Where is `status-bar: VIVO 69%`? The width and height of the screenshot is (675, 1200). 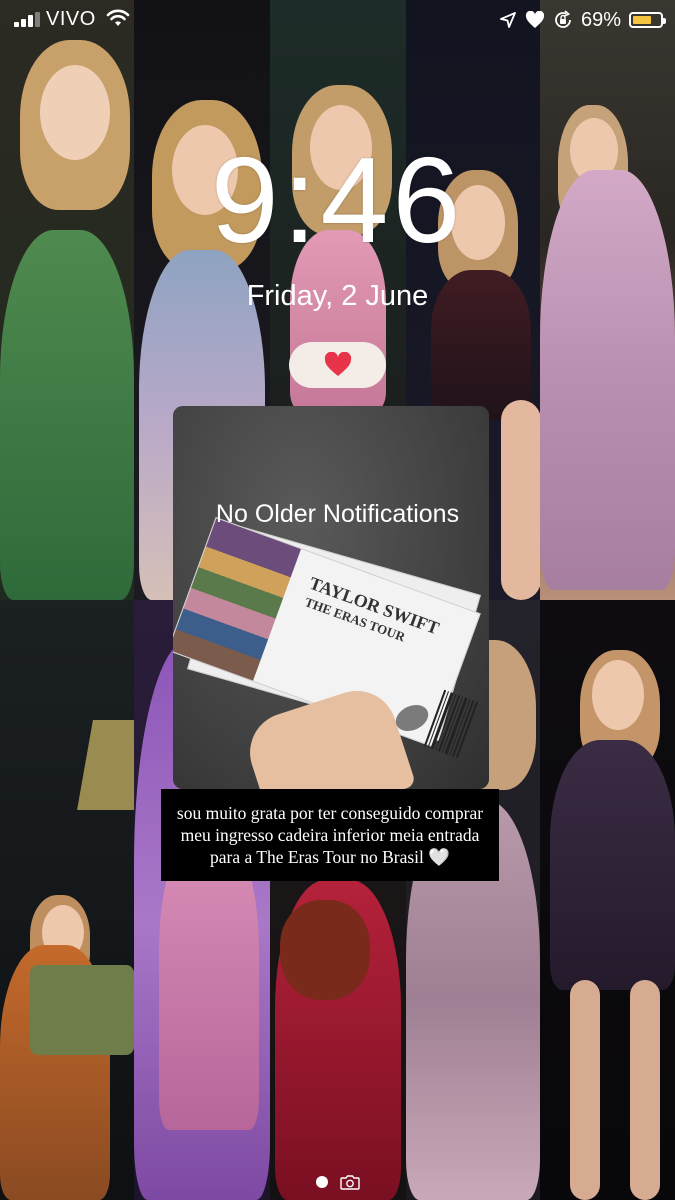 status-bar: VIVO 69% is located at coordinates (337, 20).